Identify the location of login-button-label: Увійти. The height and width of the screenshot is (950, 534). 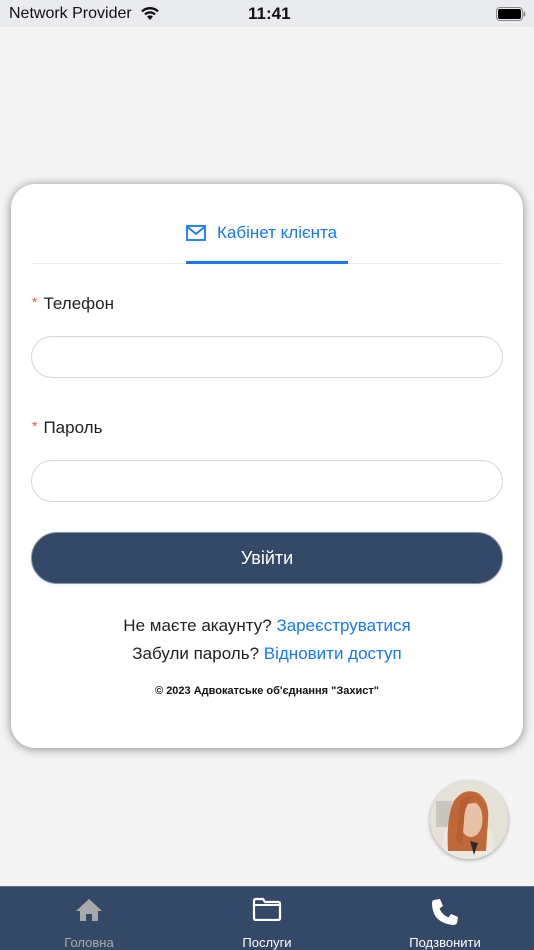
(267, 557).